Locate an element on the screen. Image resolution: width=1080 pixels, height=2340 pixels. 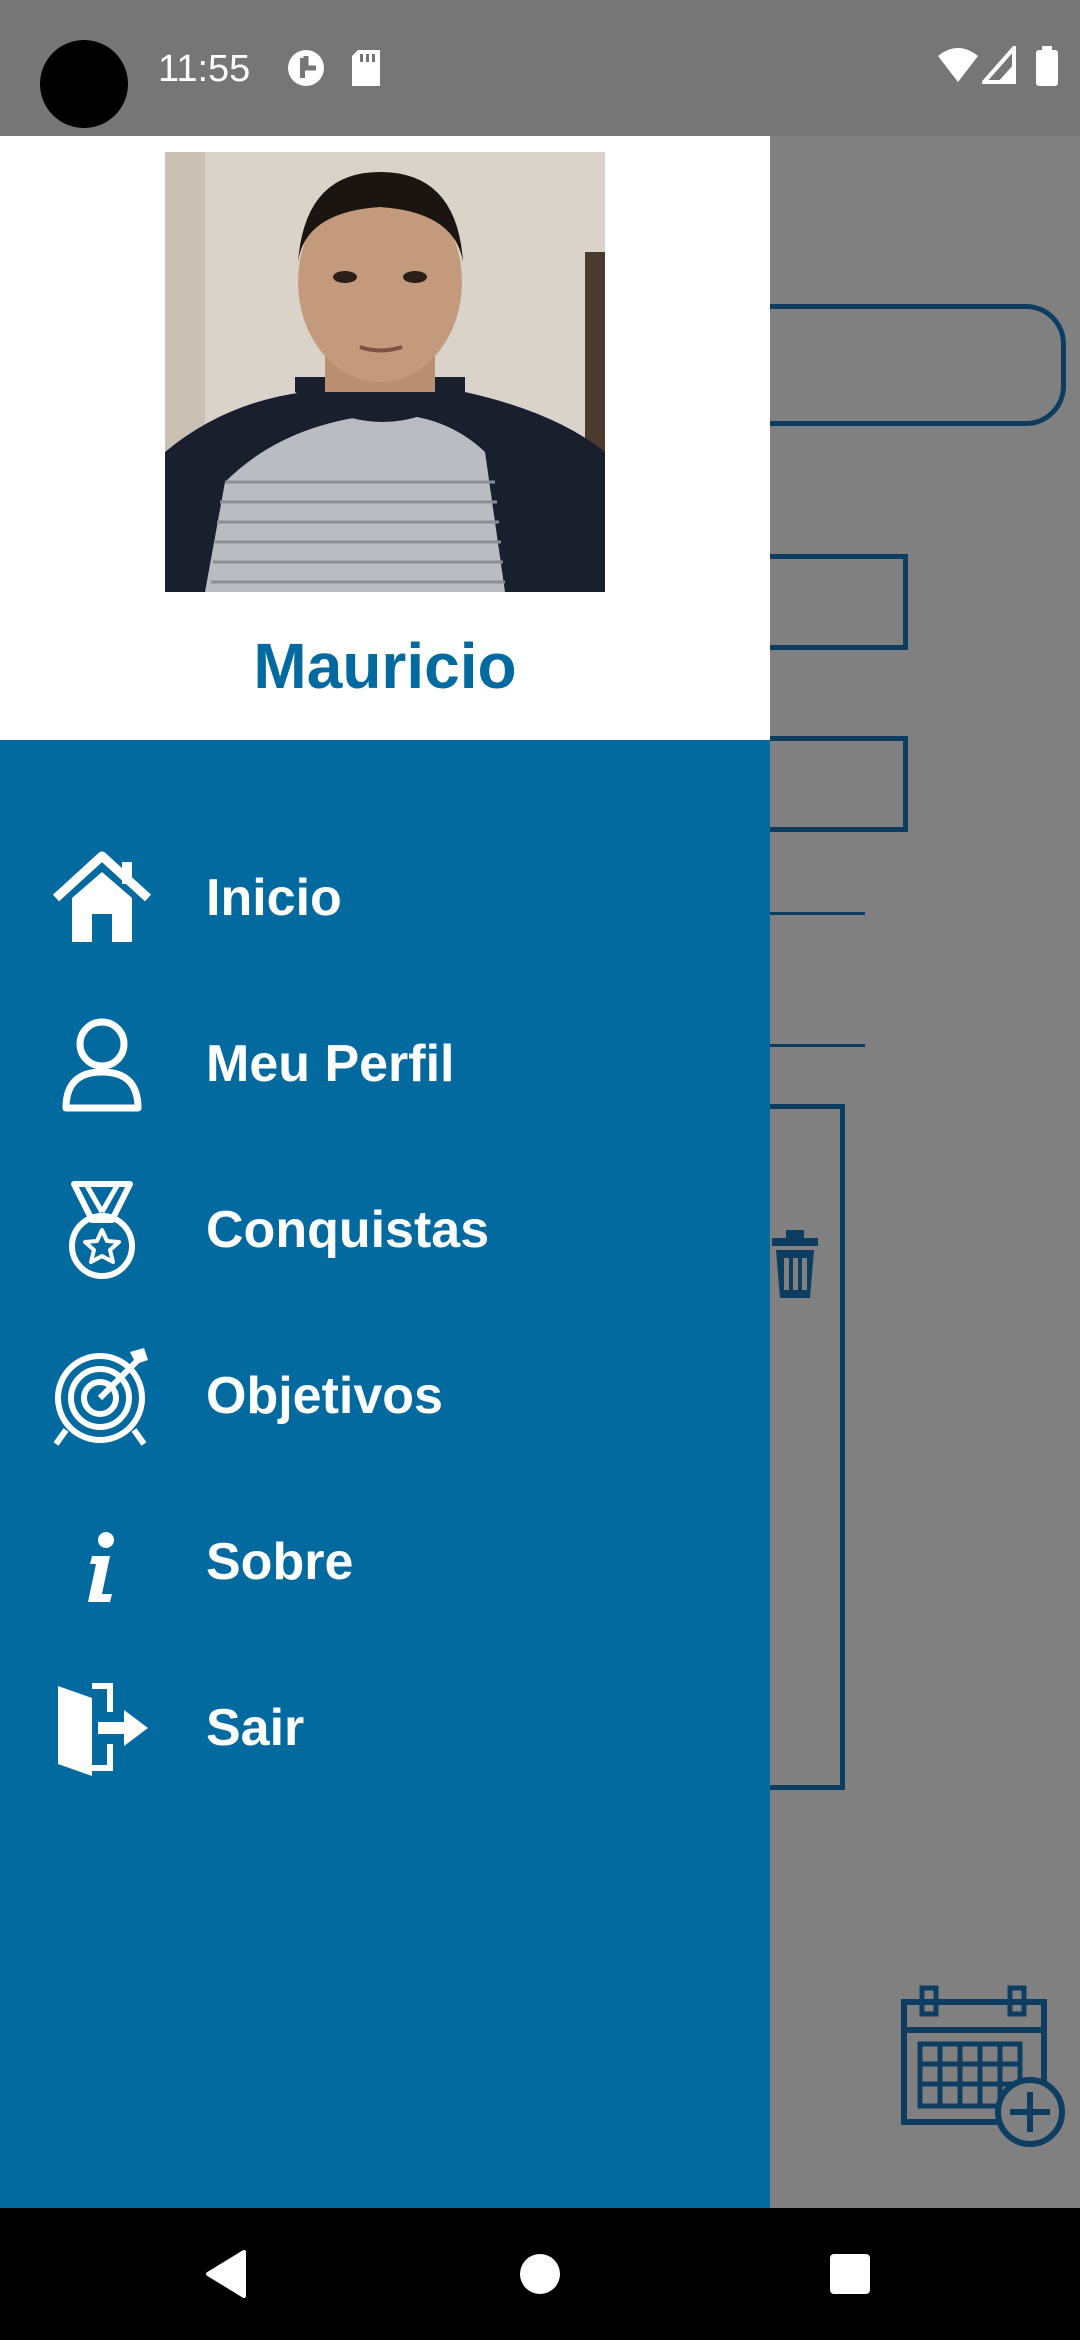
battery-icon is located at coordinates (1047, 66).